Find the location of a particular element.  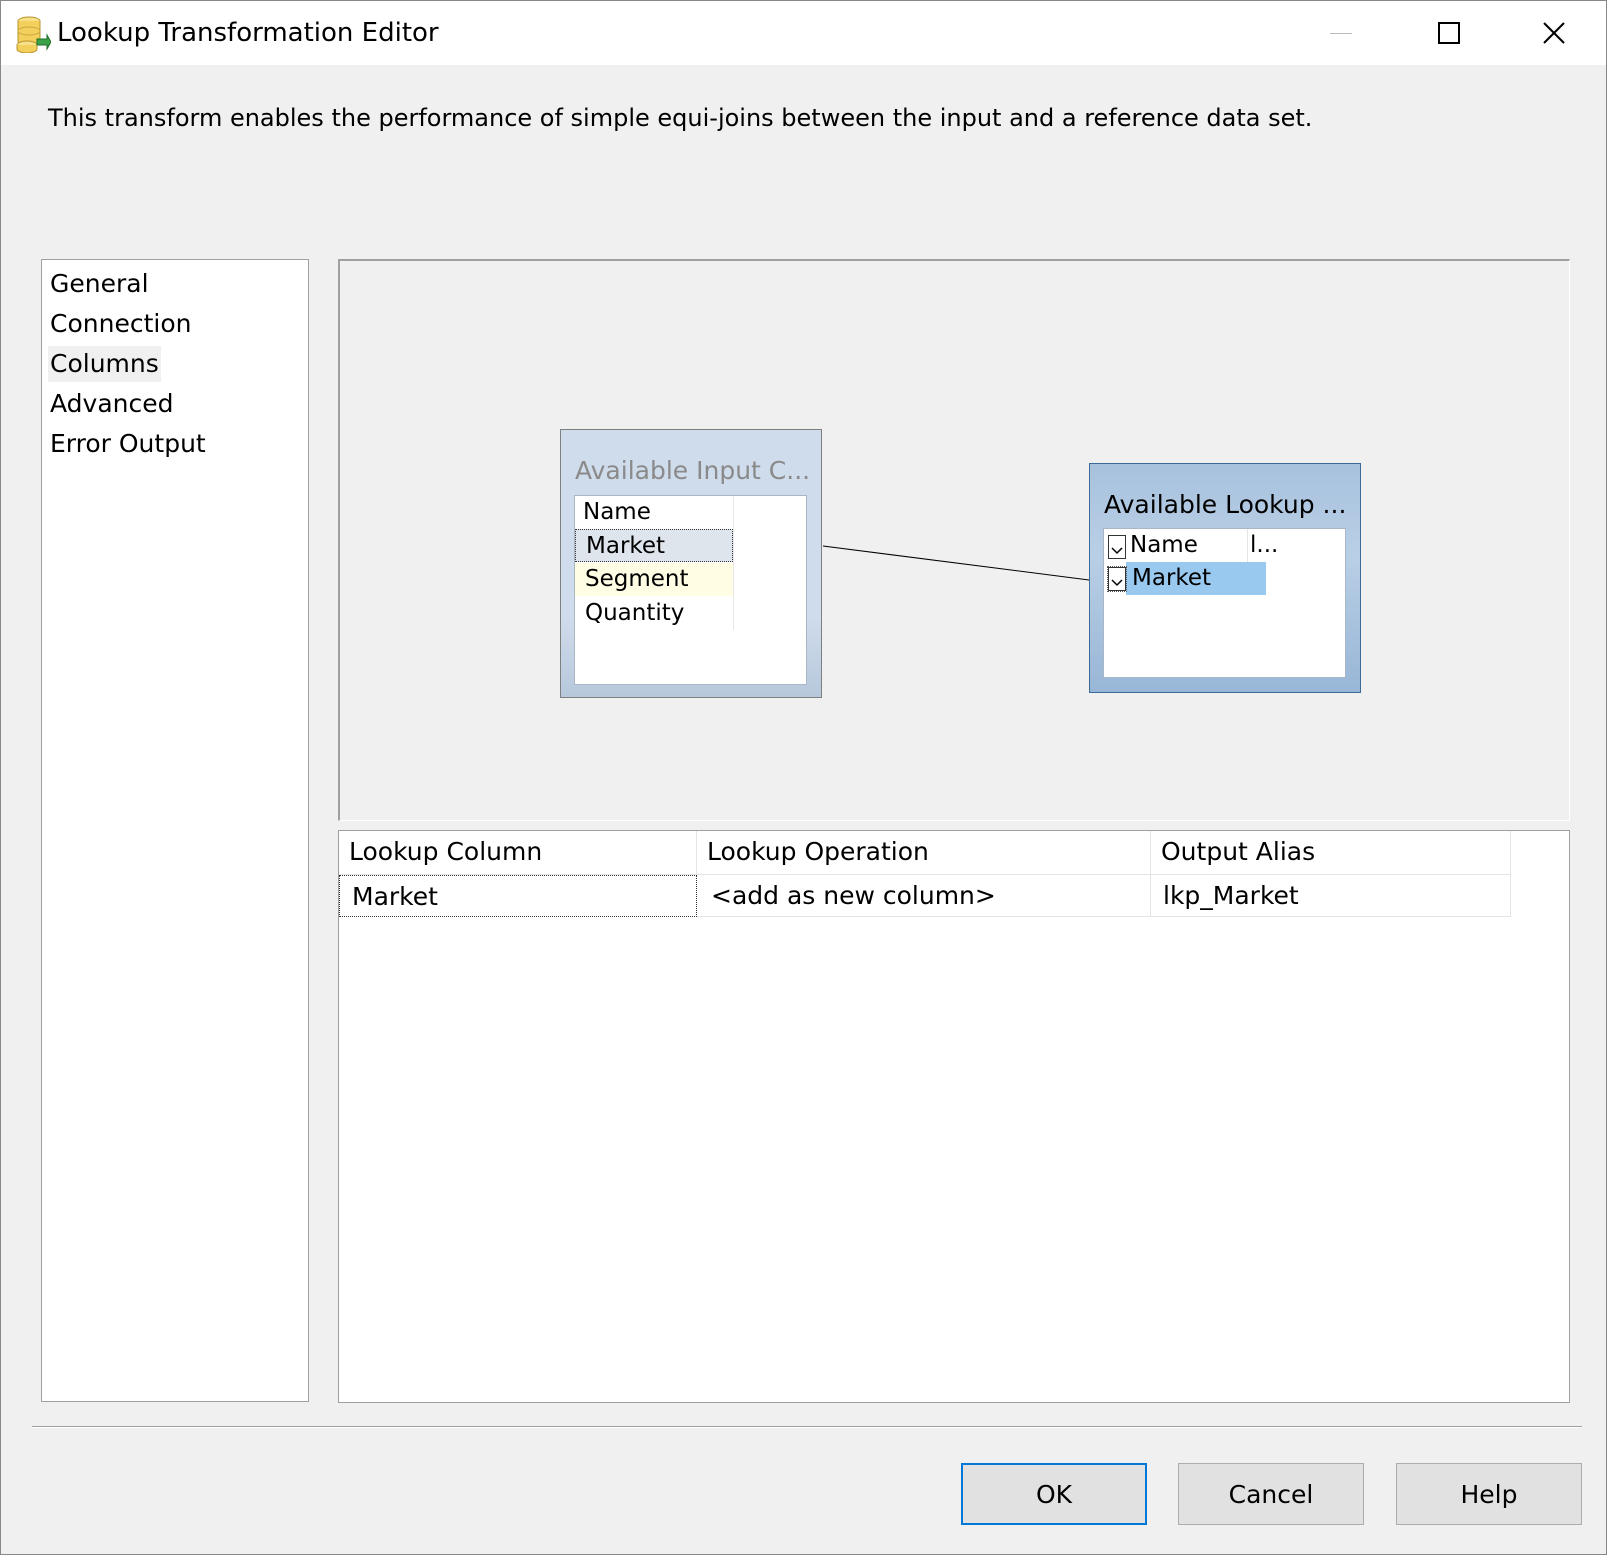

maximize-button is located at coordinates (1449, 33).